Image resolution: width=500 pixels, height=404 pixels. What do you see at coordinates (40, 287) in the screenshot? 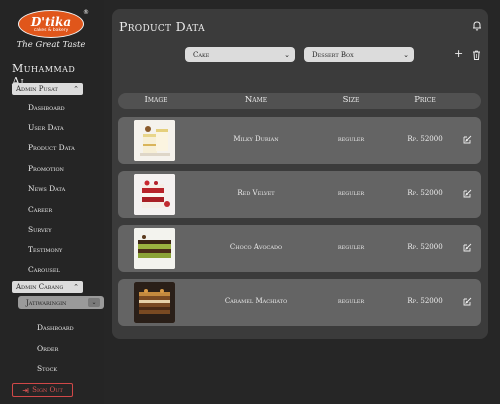
I see `admin-cabang-label: Admin Cabang` at bounding box center [40, 287].